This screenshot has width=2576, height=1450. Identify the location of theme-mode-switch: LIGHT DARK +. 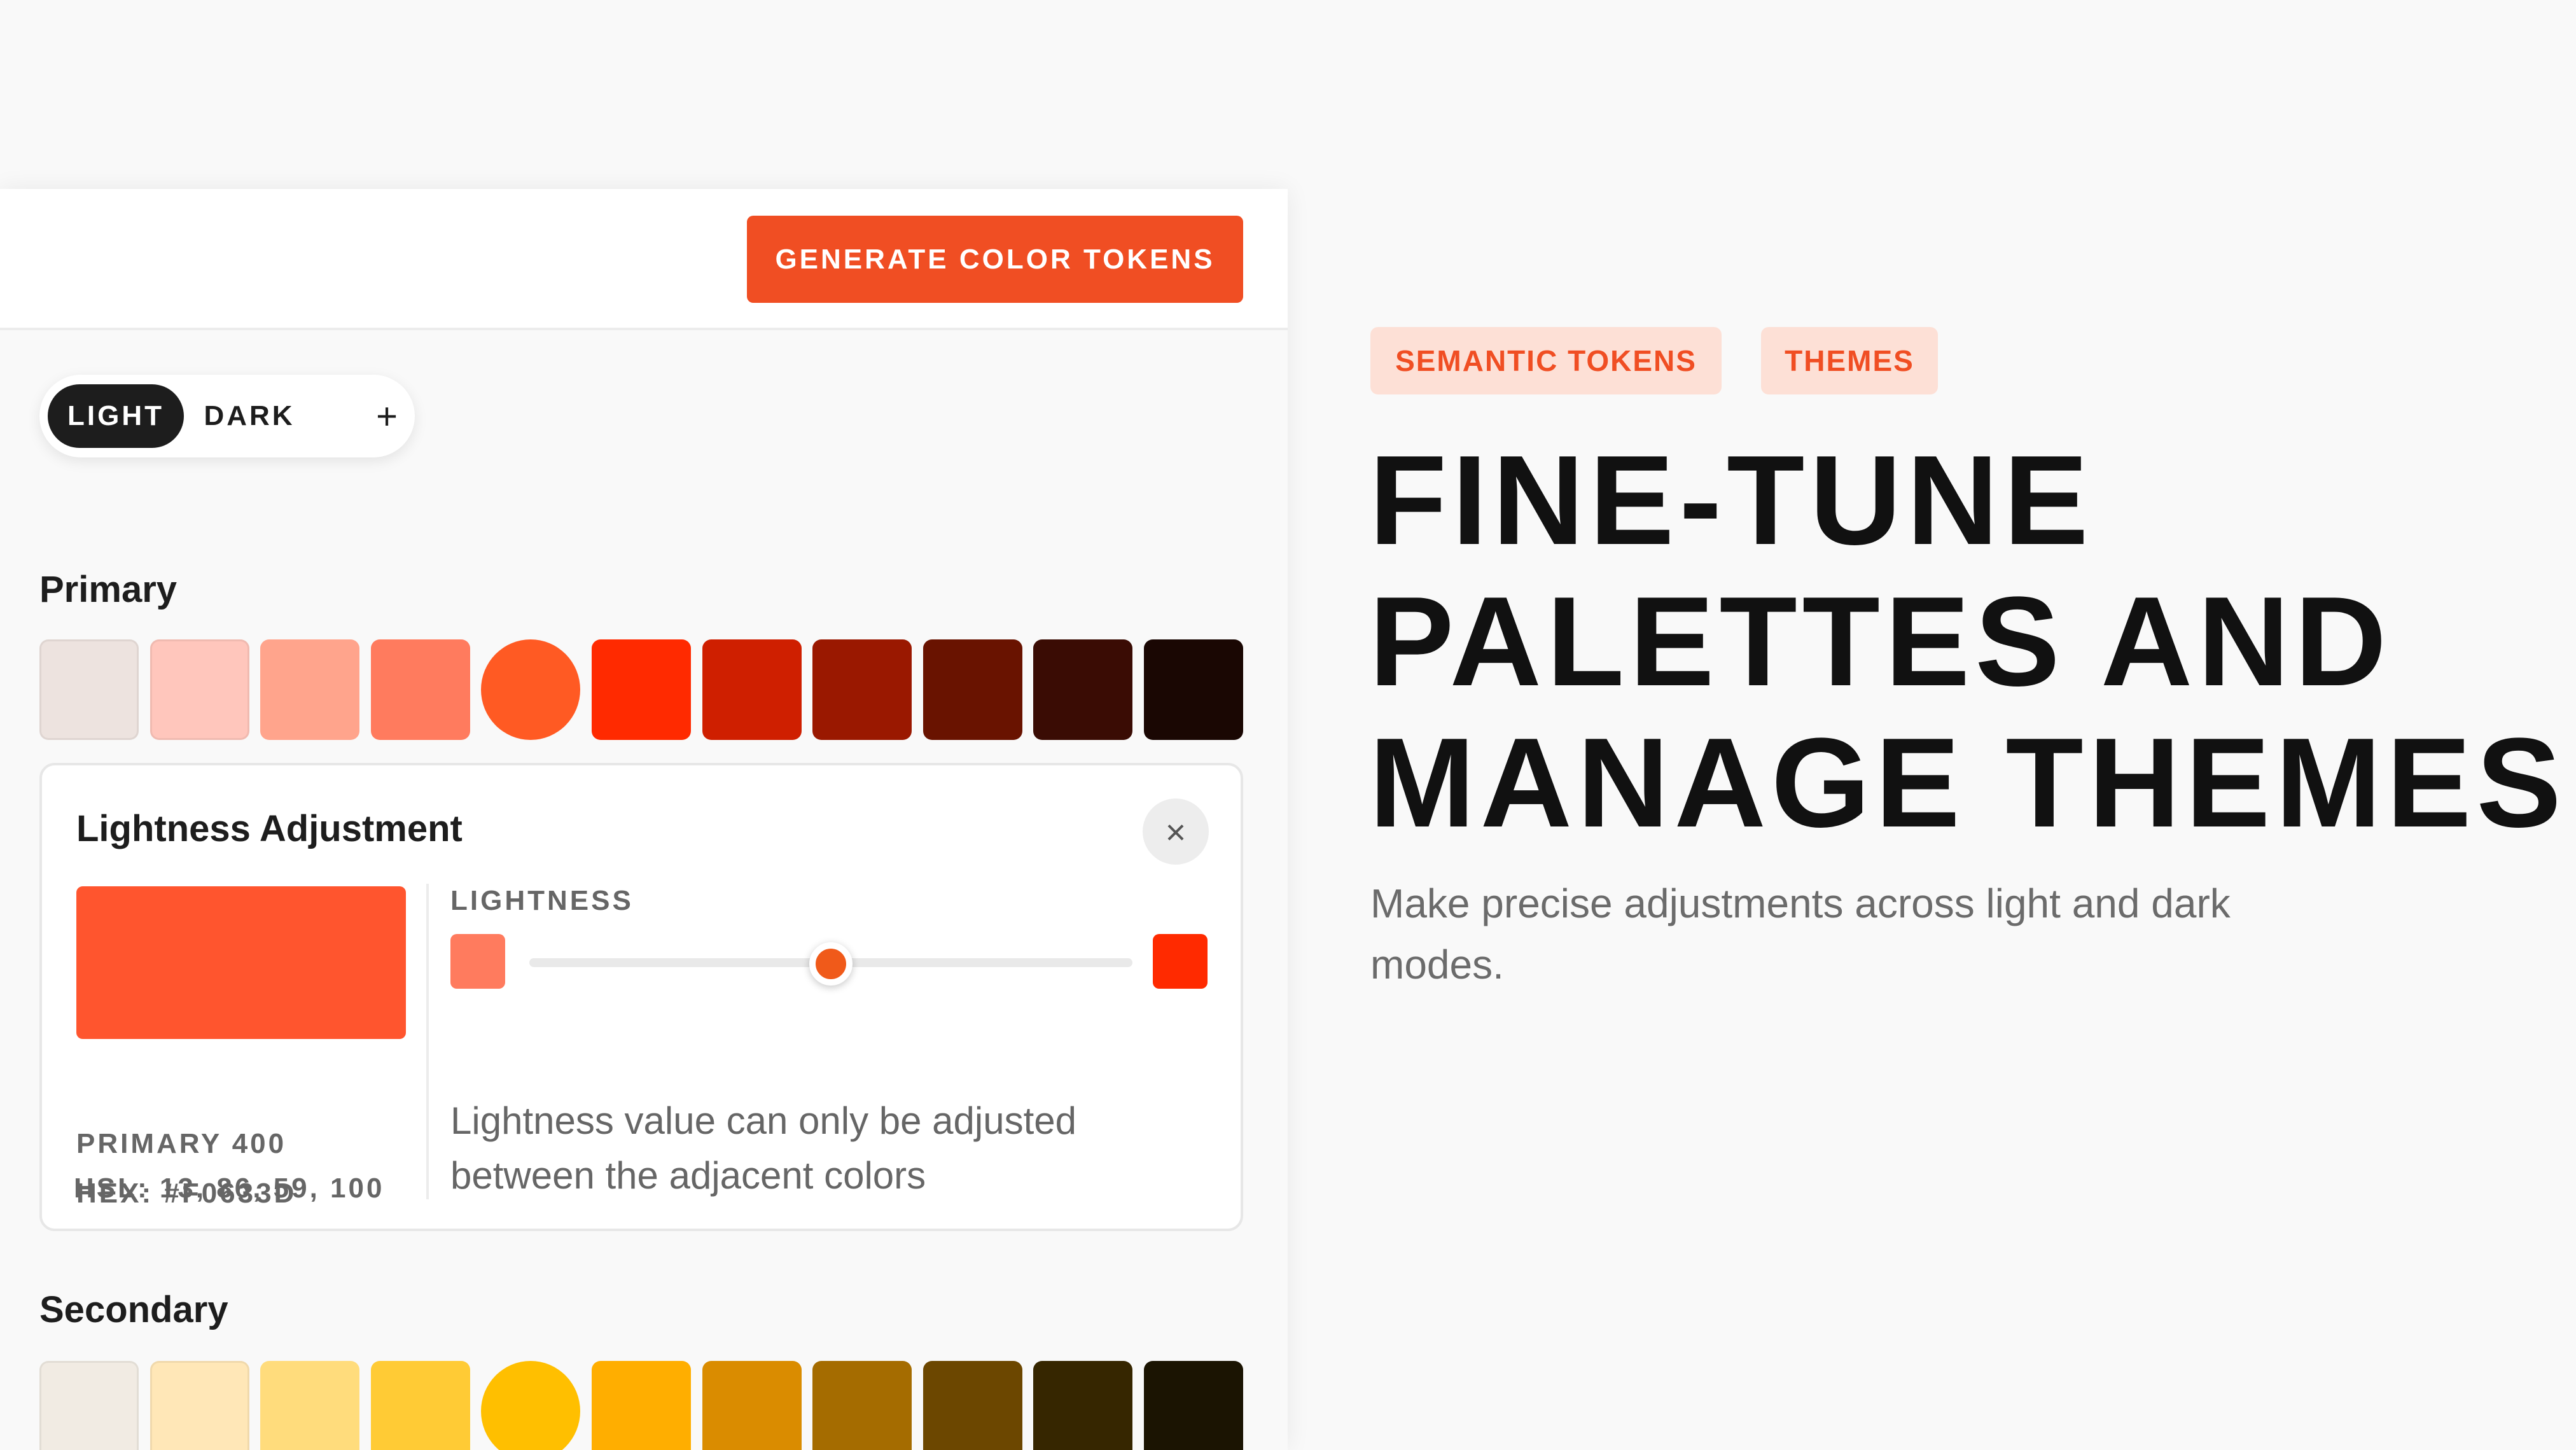
(227, 416).